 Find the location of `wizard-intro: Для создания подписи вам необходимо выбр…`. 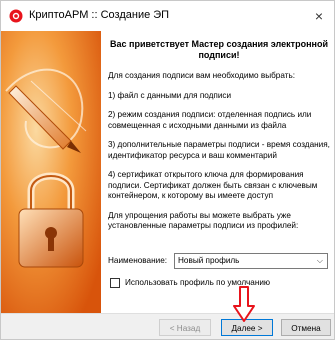

wizard-intro: Для создания подписи вам необходимо выбр… is located at coordinates (202, 75).